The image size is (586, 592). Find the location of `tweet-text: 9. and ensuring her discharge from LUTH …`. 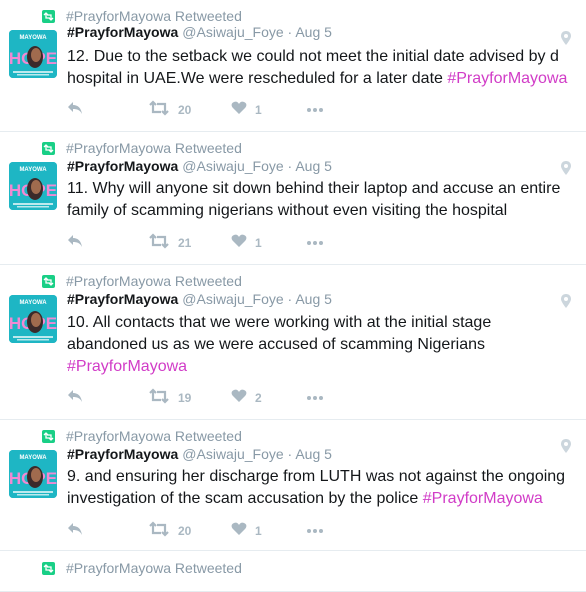

tweet-text: 9. and ensuring her discharge from LUTH … is located at coordinates (322, 488).